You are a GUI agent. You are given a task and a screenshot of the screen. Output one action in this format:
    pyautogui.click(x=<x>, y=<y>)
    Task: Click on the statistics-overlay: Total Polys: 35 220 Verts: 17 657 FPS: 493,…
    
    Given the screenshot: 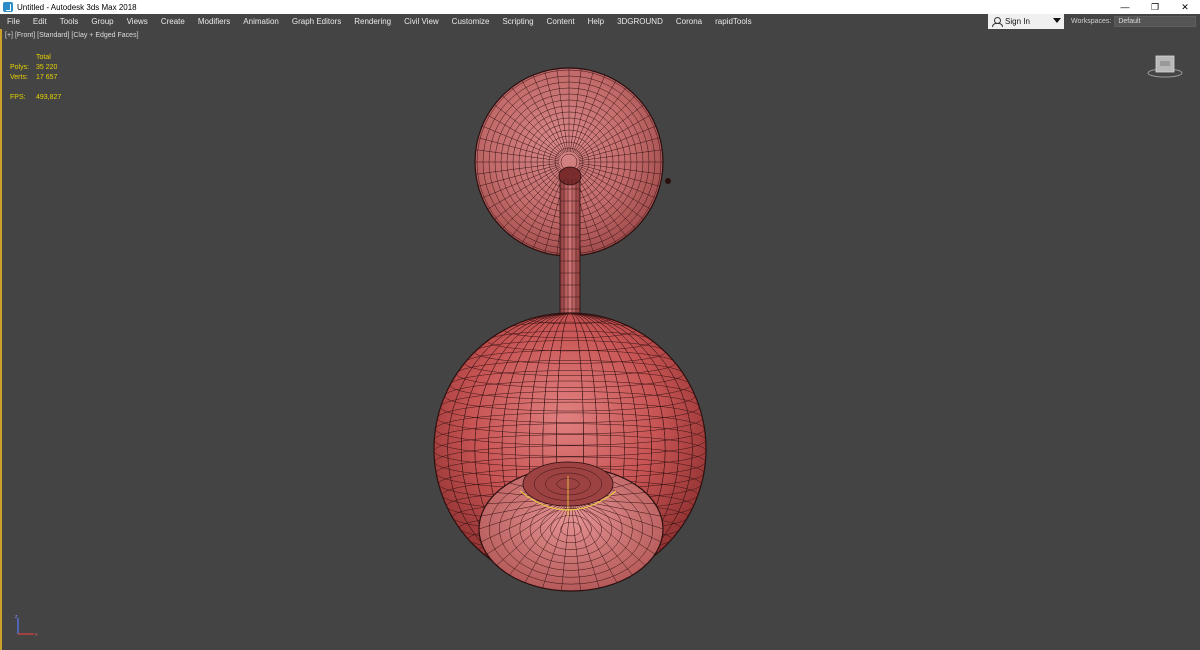 What is the action you would take?
    pyautogui.click(x=35, y=78)
    